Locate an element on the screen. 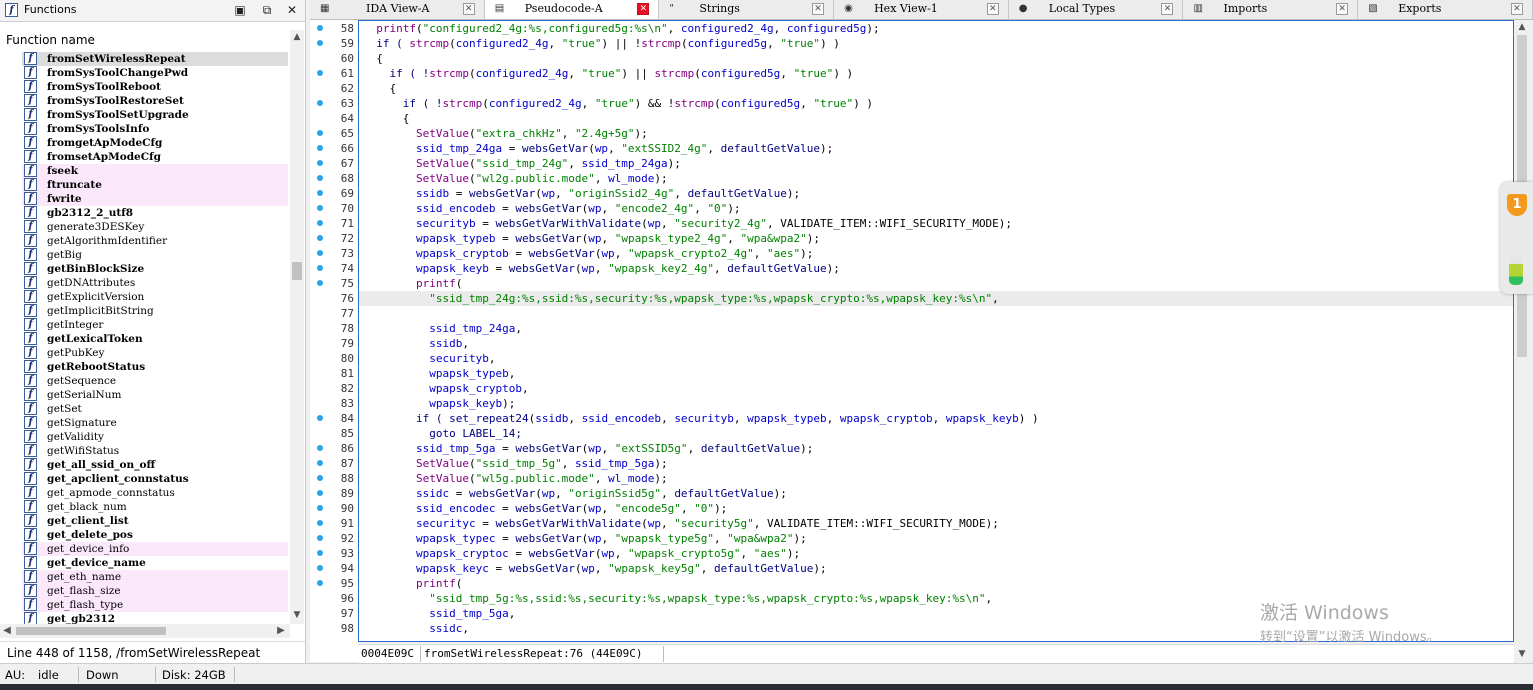  tab-strings: " Strings ✕ is located at coordinates (747, 9).